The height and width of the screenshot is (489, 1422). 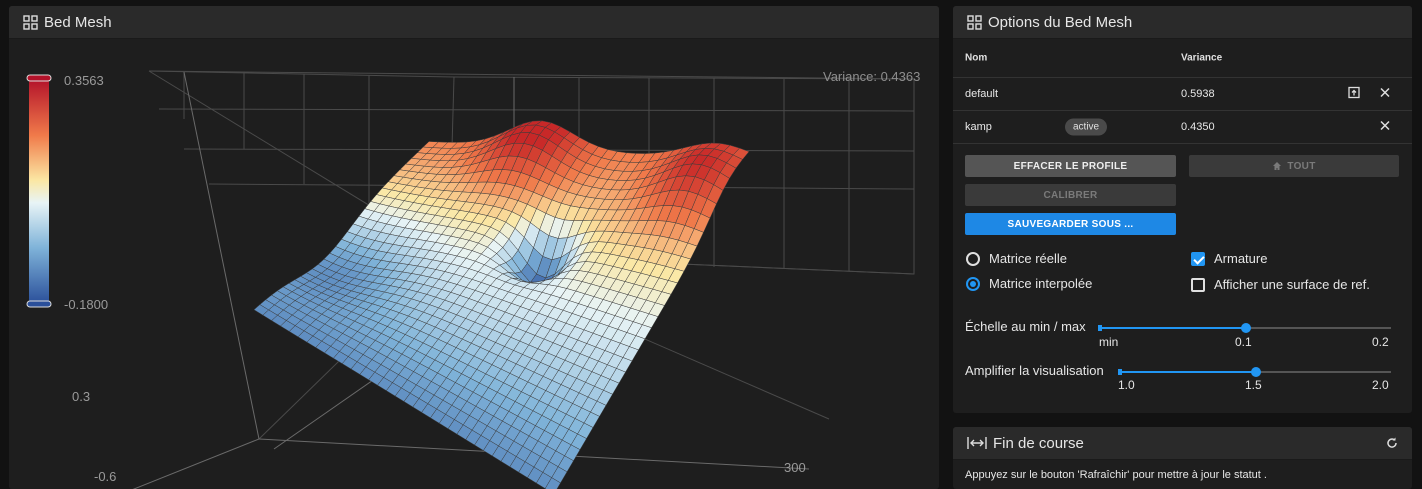 I want to click on scale-tick-mid: 0.1, so click(x=1243, y=342).